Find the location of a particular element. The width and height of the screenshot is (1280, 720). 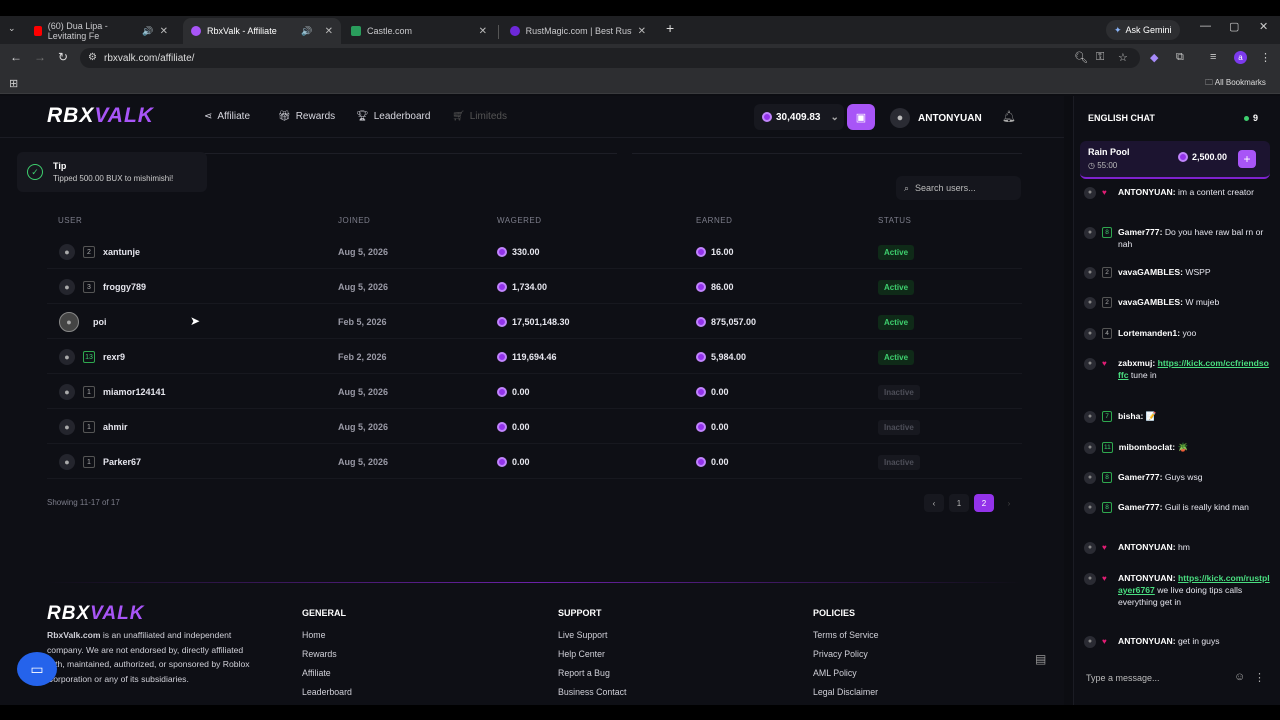

footer-policies-heading: POLICIES is located at coordinates (834, 613).